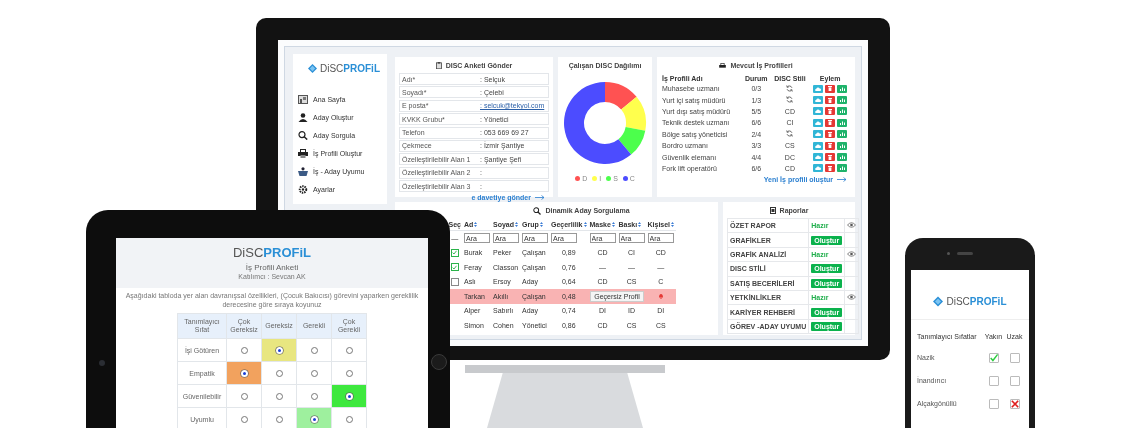 This screenshot has height=428, width=1124. What do you see at coordinates (303, 99) in the screenshot?
I see `window-icon` at bounding box center [303, 99].